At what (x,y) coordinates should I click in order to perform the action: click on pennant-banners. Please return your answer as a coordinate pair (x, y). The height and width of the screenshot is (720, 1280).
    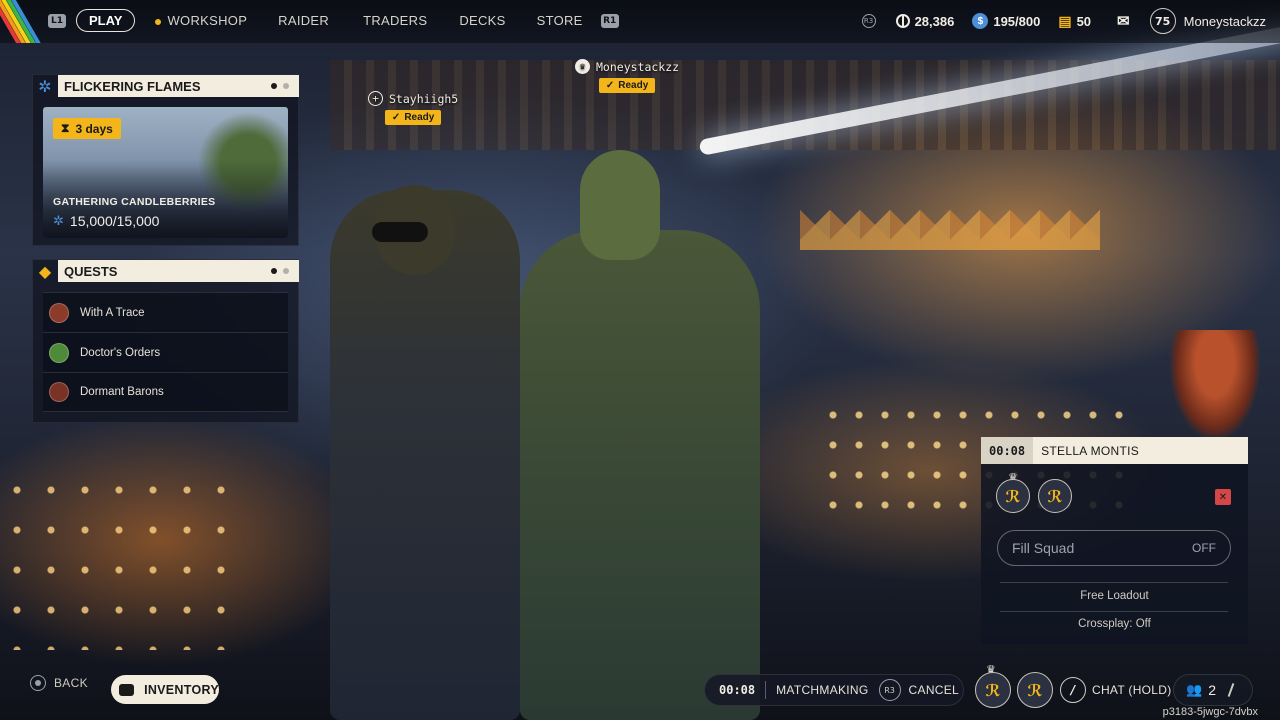
    Looking at the image, I should click on (950, 255).